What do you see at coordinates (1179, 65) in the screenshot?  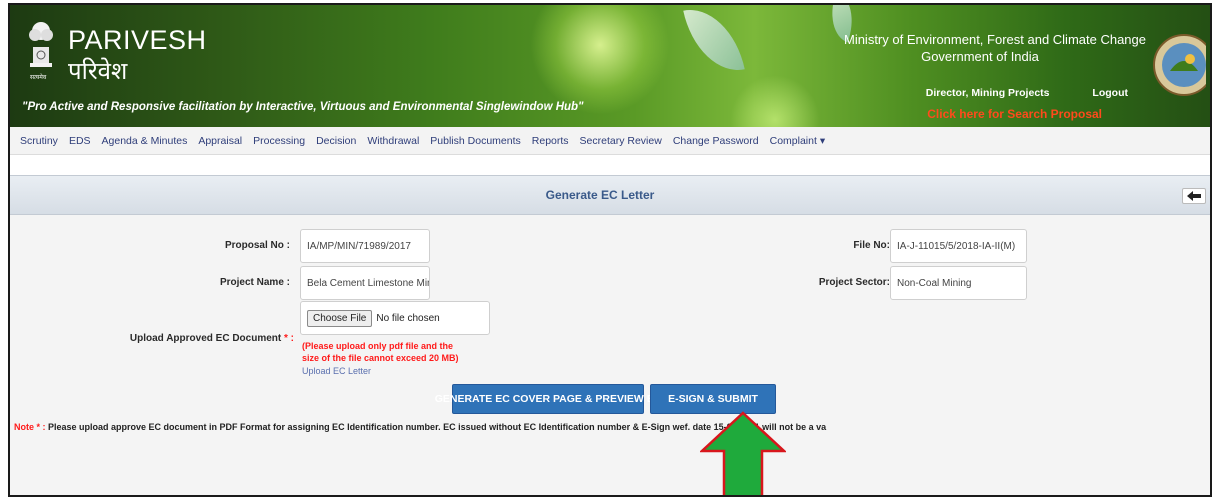 I see `ministry-seal-icon` at bounding box center [1179, 65].